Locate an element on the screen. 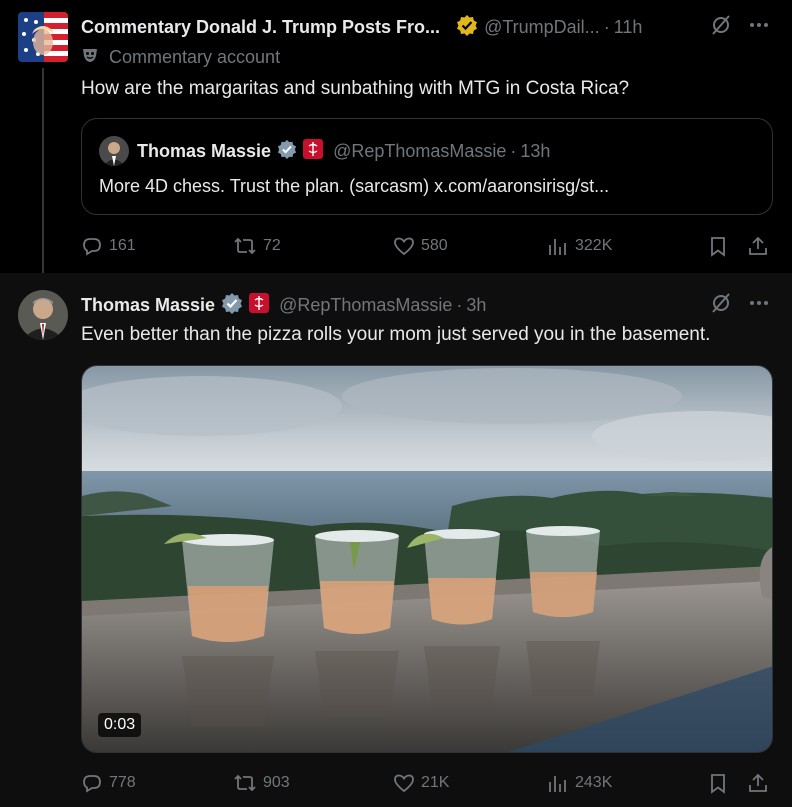 The width and height of the screenshot is (792, 807). author-name: Thomas Massie is located at coordinates (148, 305).